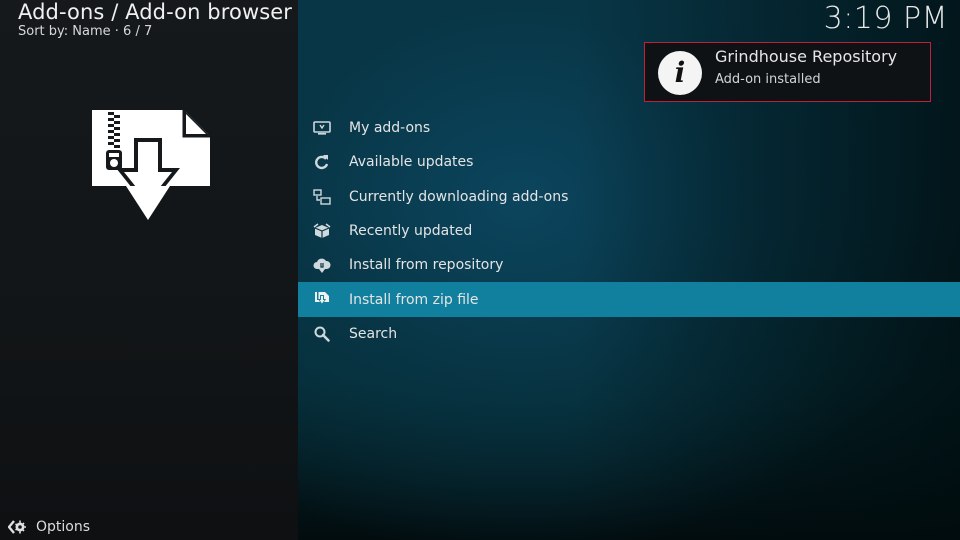 This screenshot has height=540, width=960. What do you see at coordinates (155, 12) in the screenshot?
I see `page-title: Add-ons / Add-on browser` at bounding box center [155, 12].